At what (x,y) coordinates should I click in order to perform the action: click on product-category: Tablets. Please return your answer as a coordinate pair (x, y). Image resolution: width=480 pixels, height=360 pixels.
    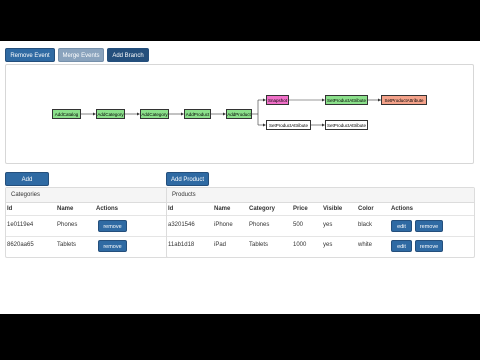
    Looking at the image, I should click on (259, 245).